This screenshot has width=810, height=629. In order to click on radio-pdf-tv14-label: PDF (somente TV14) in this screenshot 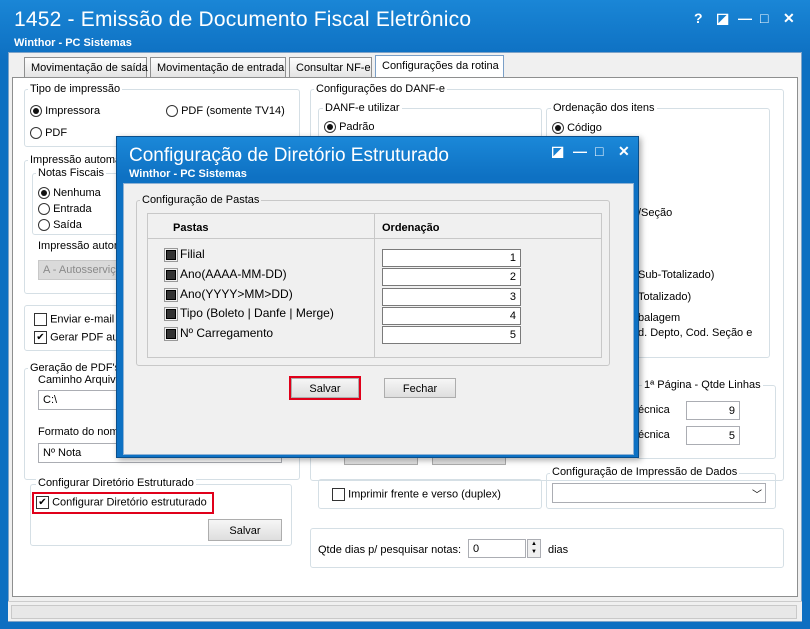, I will do `click(233, 111)`.